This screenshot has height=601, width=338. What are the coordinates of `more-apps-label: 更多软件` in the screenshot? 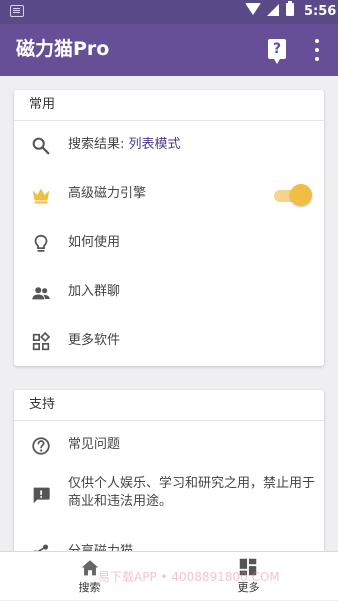 It's located at (94, 340).